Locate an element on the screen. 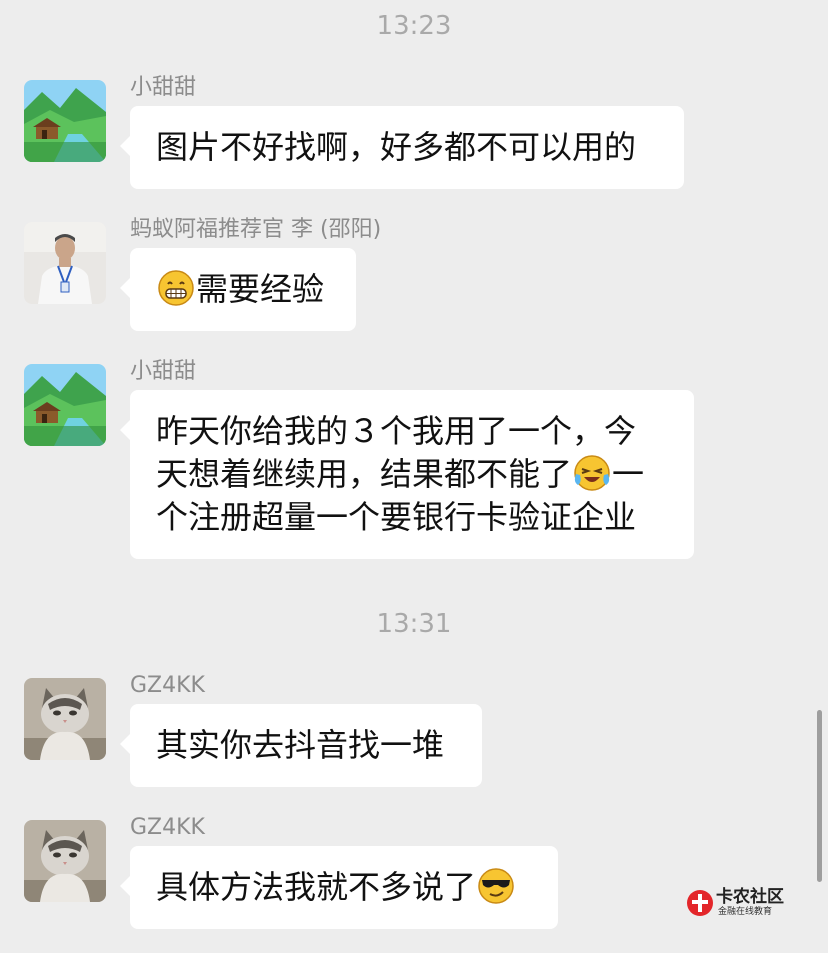  message-line: 天想着继续用，结果都不能了 一 is located at coordinates (412, 474).